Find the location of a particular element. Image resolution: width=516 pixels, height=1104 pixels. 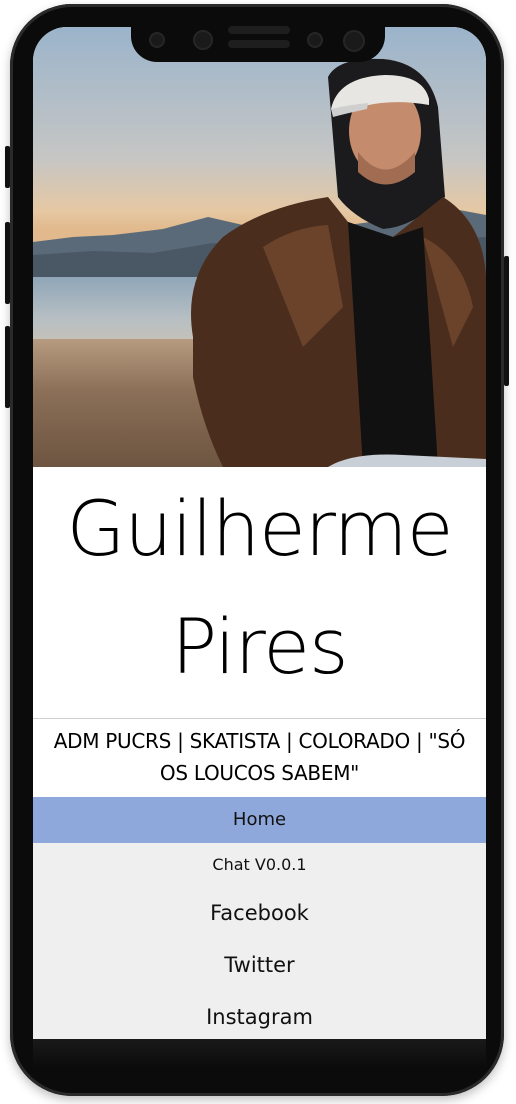

nav-item-instagram: Instagram is located at coordinates (259, 1015).